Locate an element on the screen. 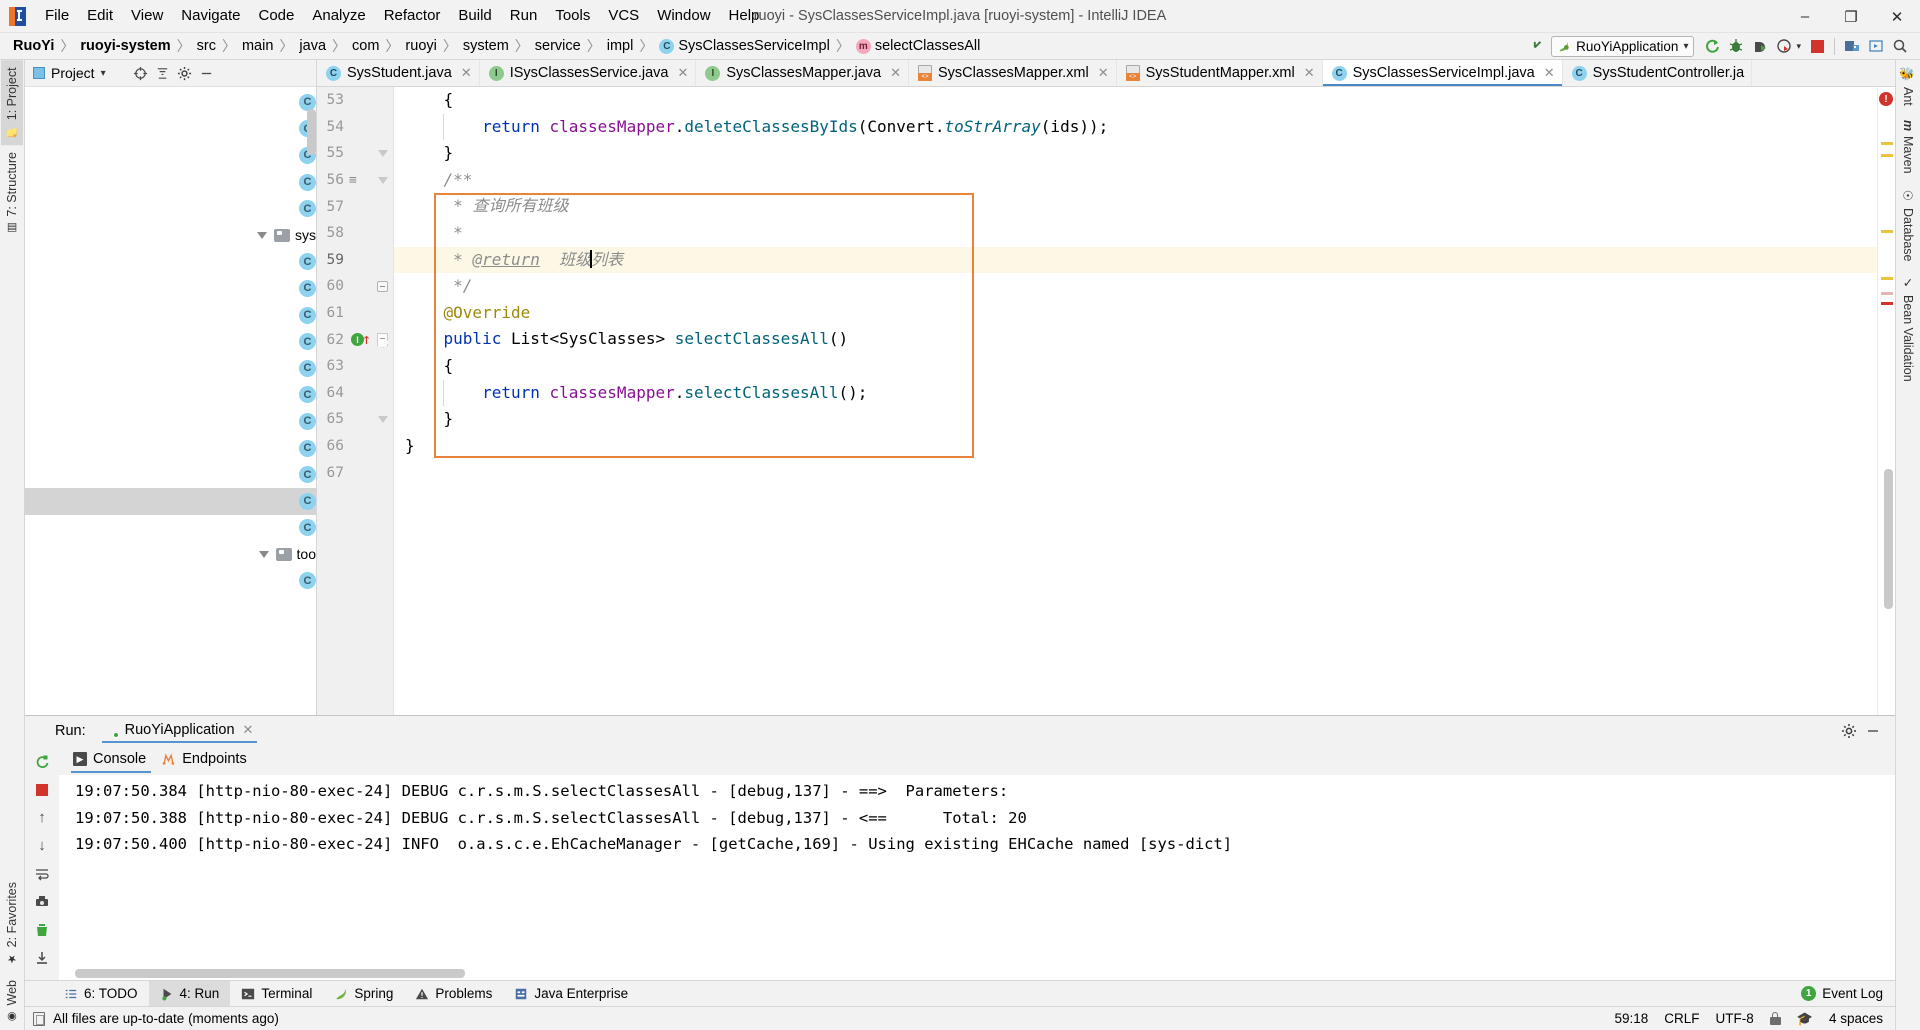  code-line-57: * 查询所有班级 is located at coordinates (1135, 206).